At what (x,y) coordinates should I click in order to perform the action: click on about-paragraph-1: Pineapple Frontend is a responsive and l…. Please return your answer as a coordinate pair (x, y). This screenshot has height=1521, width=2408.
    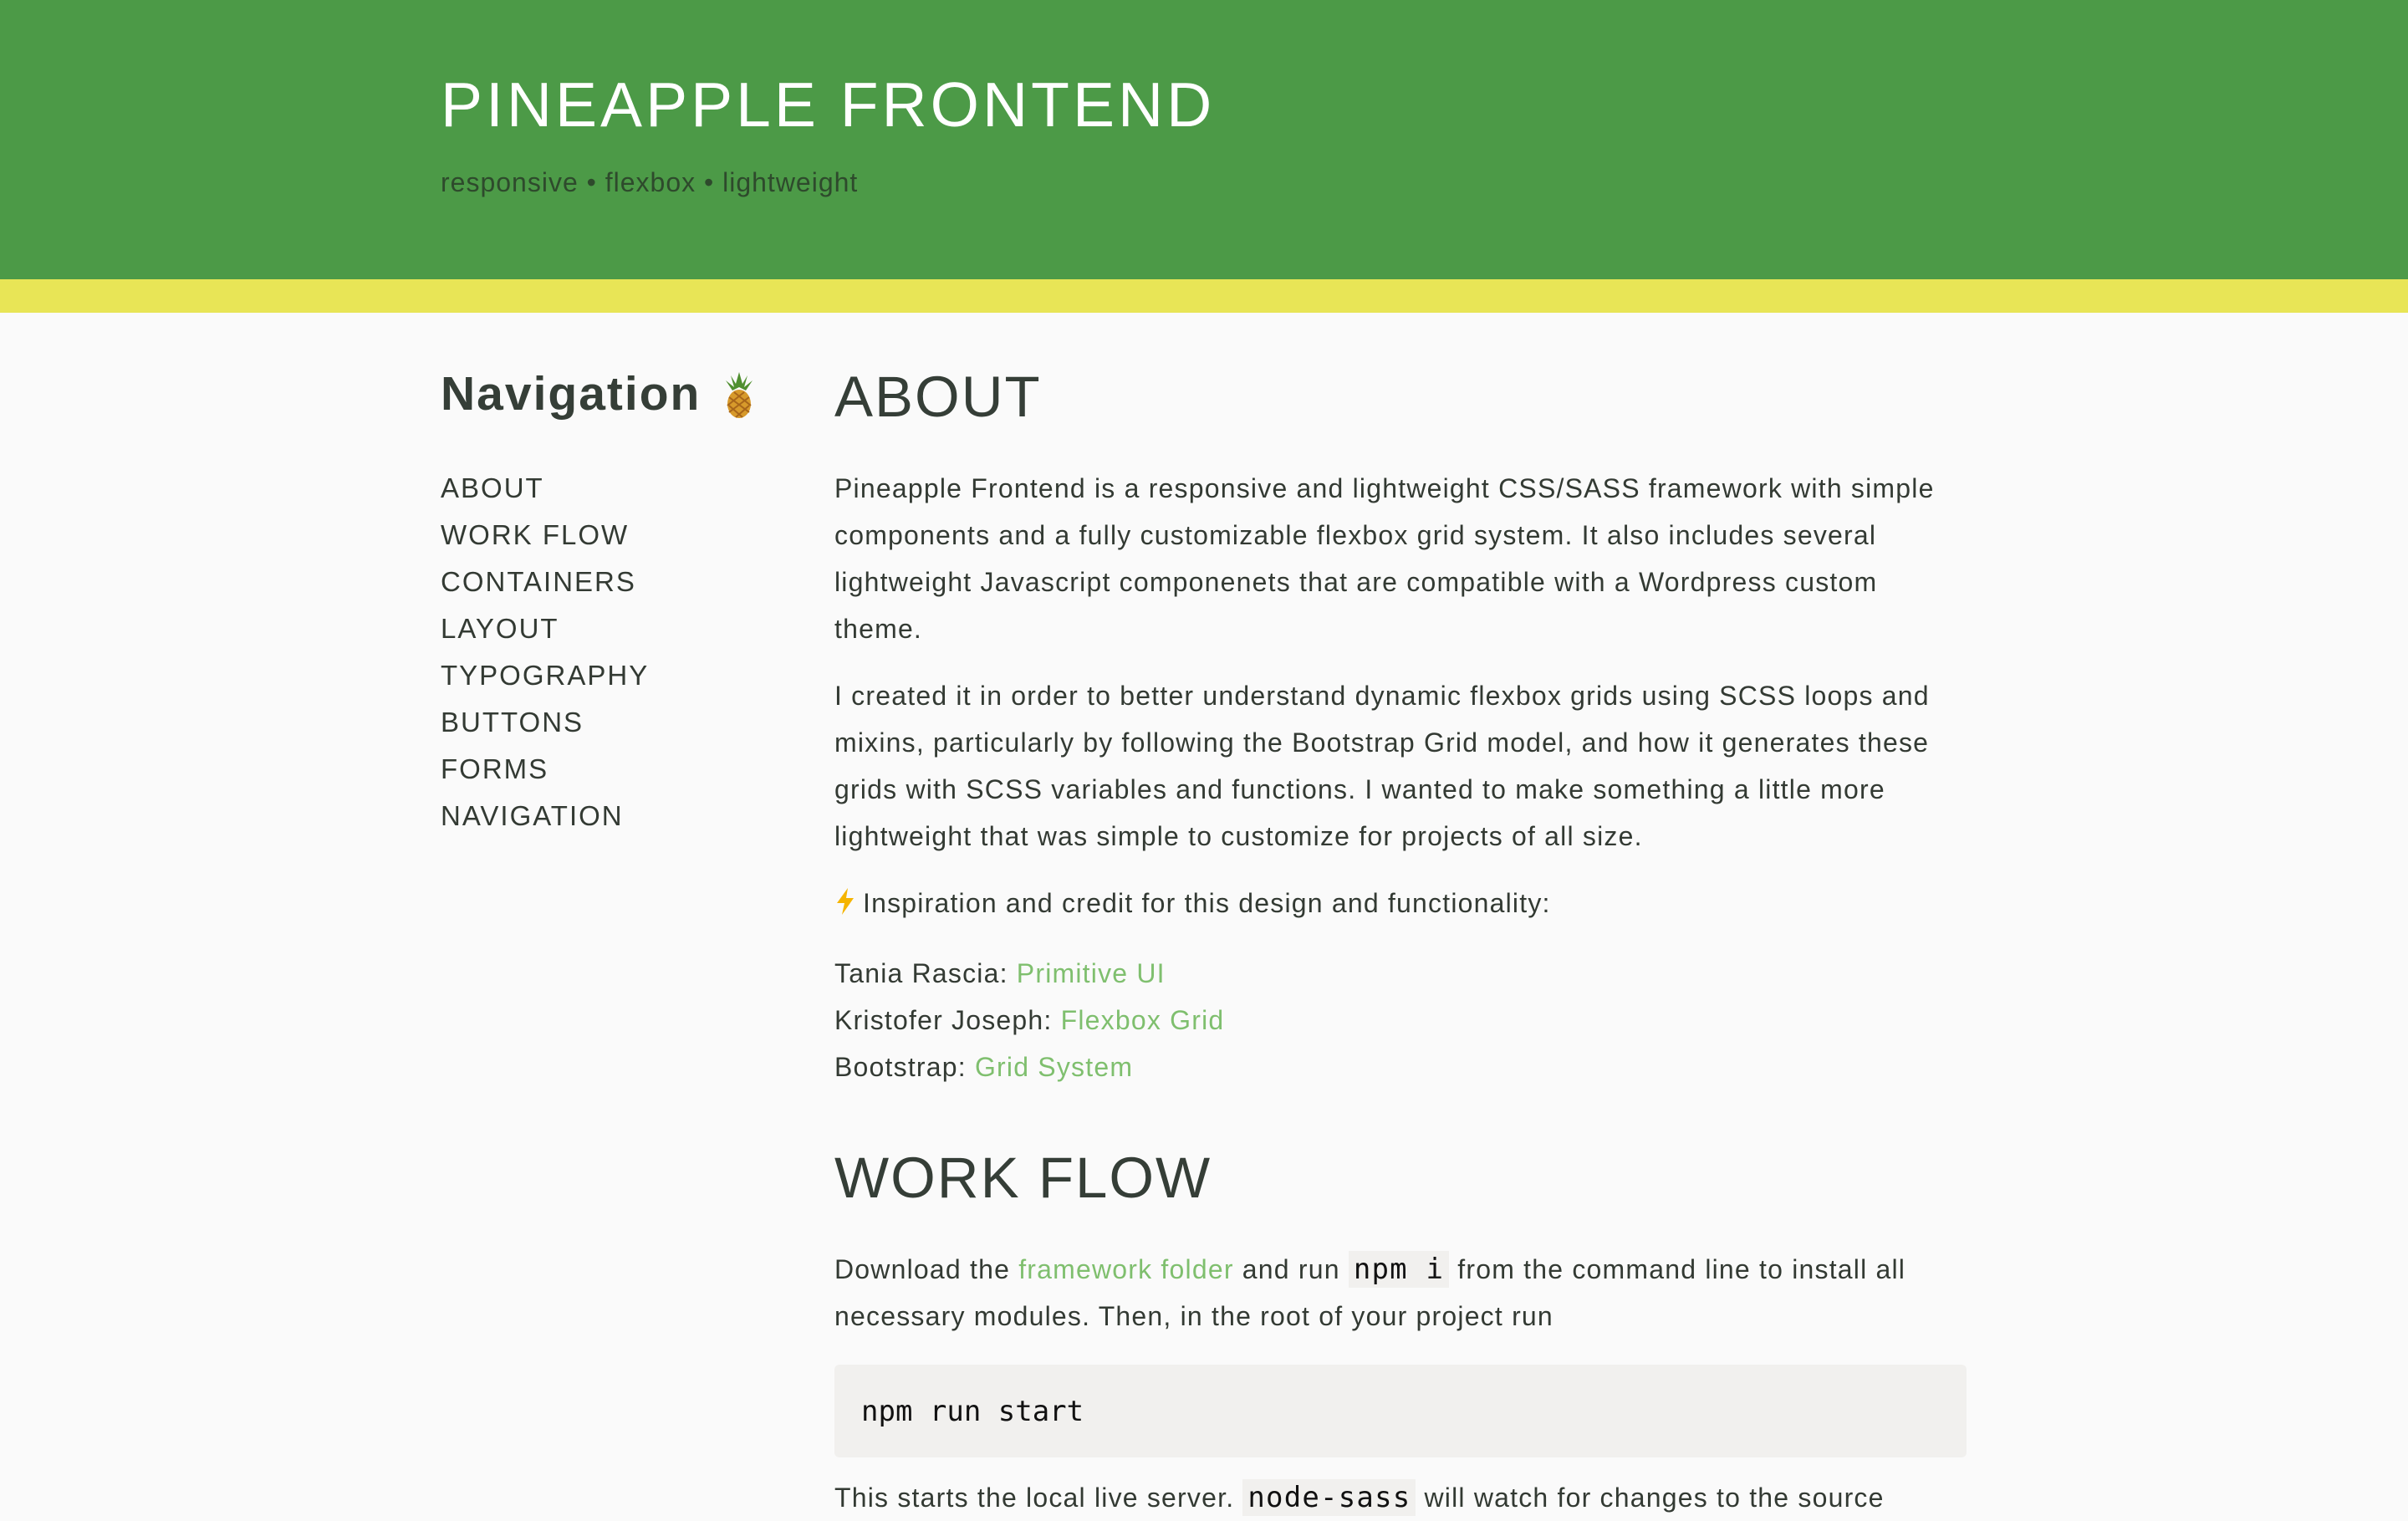
    Looking at the image, I should click on (1384, 558).